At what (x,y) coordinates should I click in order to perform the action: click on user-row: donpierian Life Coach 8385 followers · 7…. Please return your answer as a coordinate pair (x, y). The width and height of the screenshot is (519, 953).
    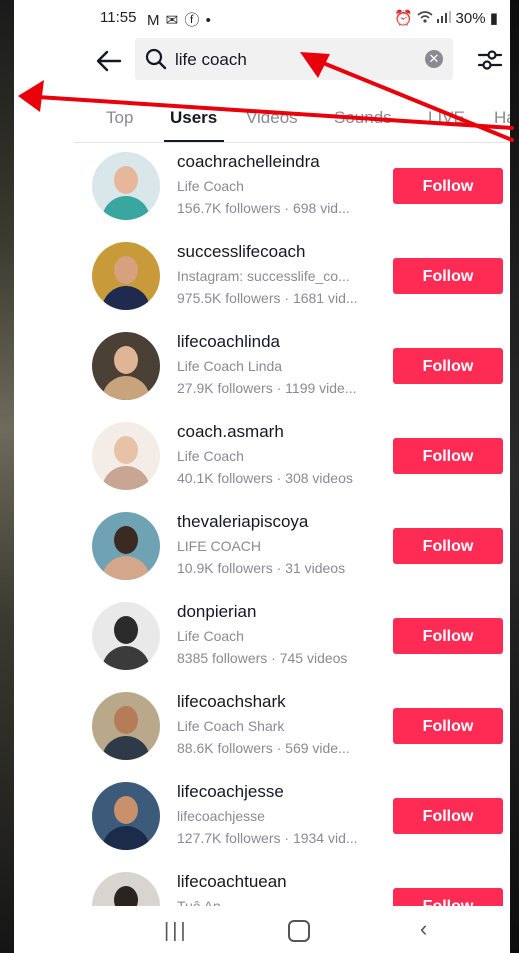
    Looking at the image, I should click on (262, 647).